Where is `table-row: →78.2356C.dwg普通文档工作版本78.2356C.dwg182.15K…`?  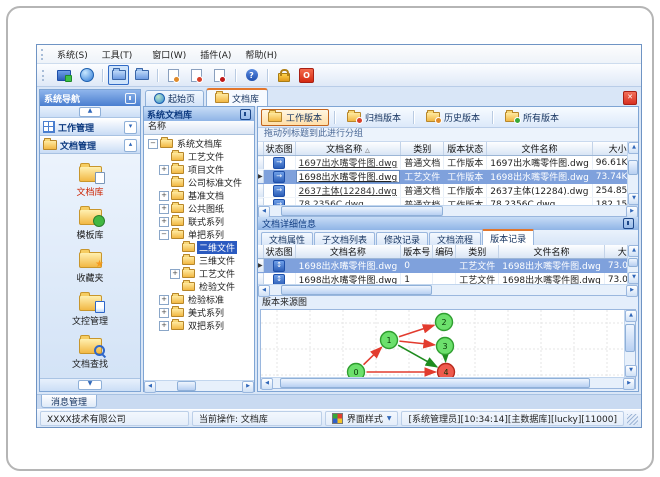
table-row: →78.2356C.dwg普通文档工作版本78.2356C.dwg182.15K… is located at coordinates (442, 201).